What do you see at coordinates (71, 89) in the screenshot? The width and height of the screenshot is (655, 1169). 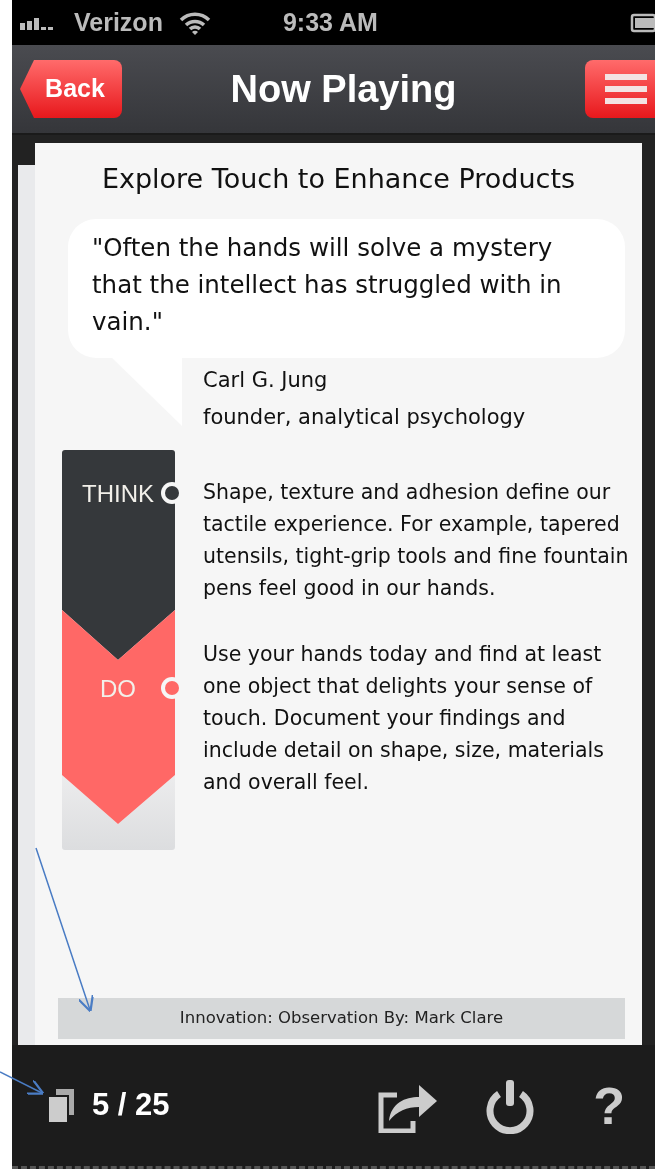 I see `back-button: Back` at bounding box center [71, 89].